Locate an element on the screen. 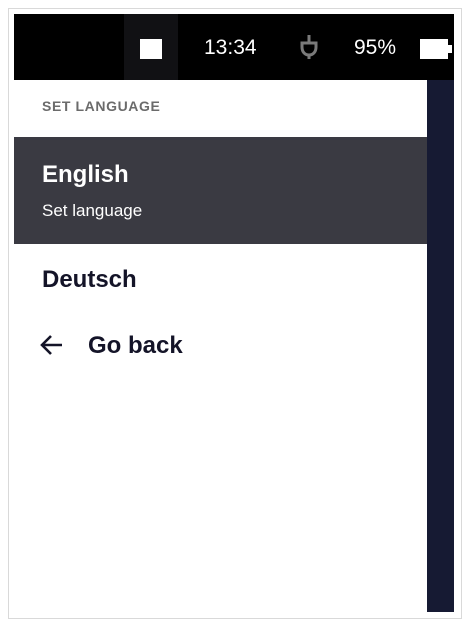 This screenshot has height=627, width=470. status-square-container is located at coordinates (151, 47).